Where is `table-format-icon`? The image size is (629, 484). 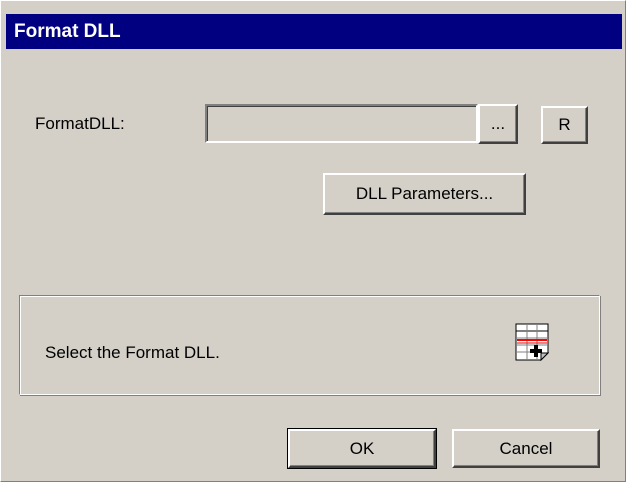
table-format-icon is located at coordinates (532, 342).